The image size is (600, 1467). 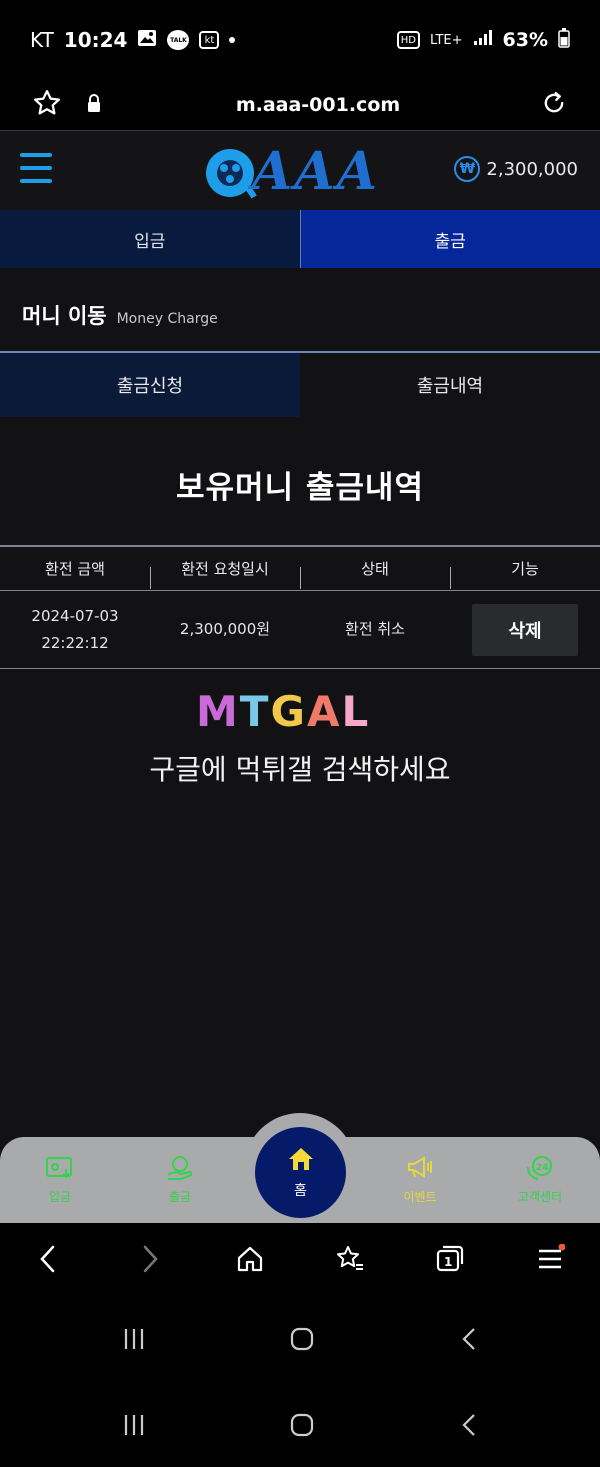 What do you see at coordinates (225, 568) in the screenshot?
I see `column-header-requested-at: 환전 요청일시` at bounding box center [225, 568].